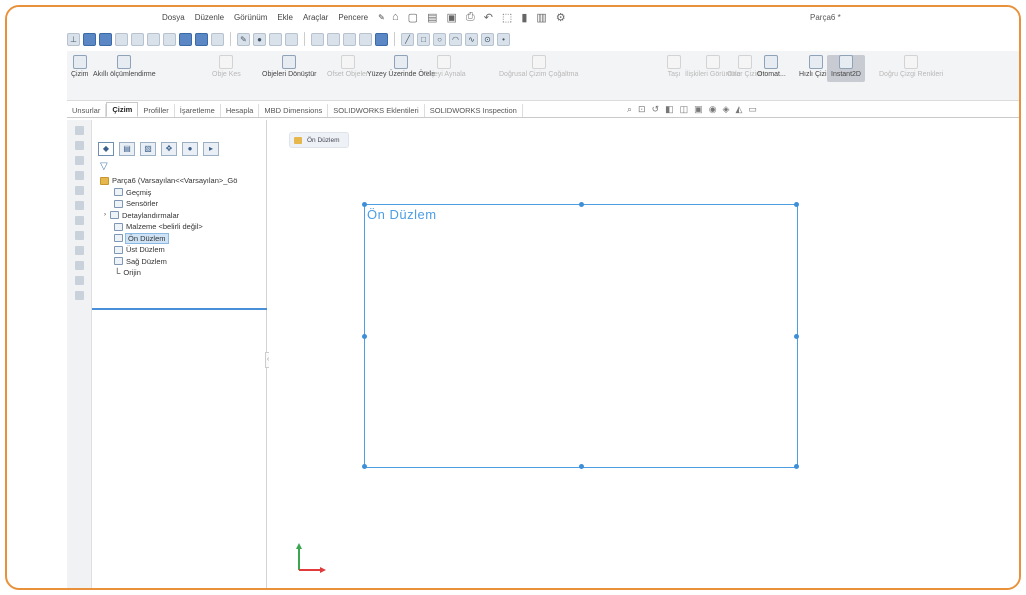 This screenshot has width=1026, height=595. Describe the element at coordinates (179, 181) in the screenshot. I see `tree-root: Parça6 (Varsayılan<<Varsayılan>_Gö` at that location.